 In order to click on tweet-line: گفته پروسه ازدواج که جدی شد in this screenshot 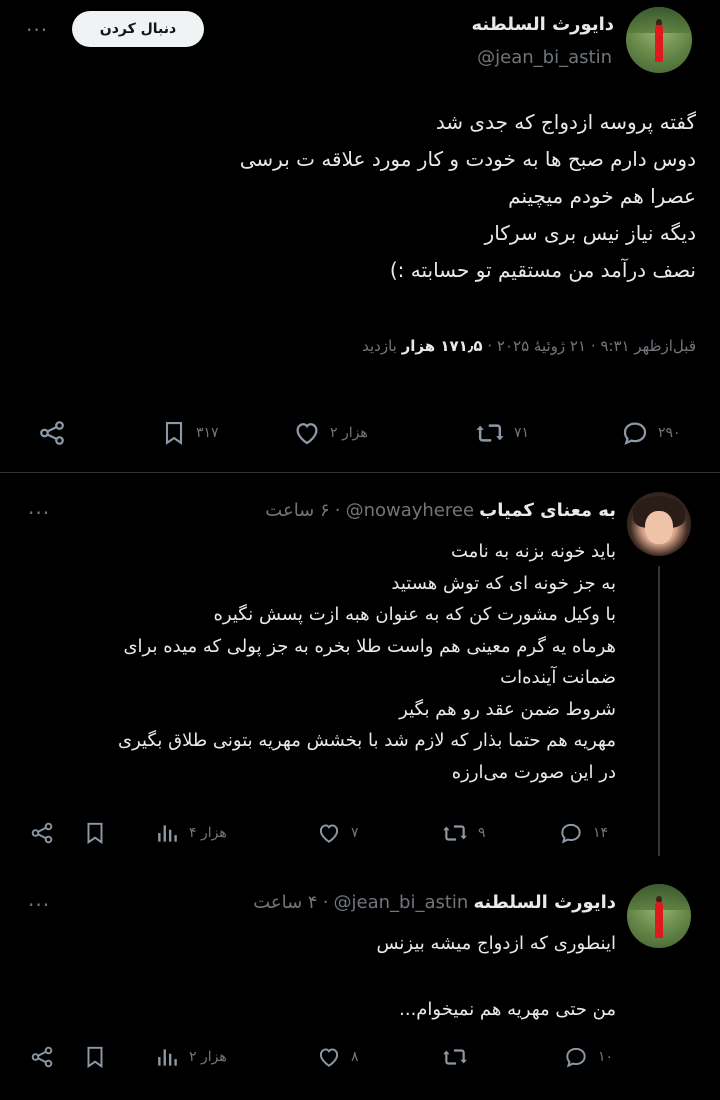, I will do `click(565, 122)`.